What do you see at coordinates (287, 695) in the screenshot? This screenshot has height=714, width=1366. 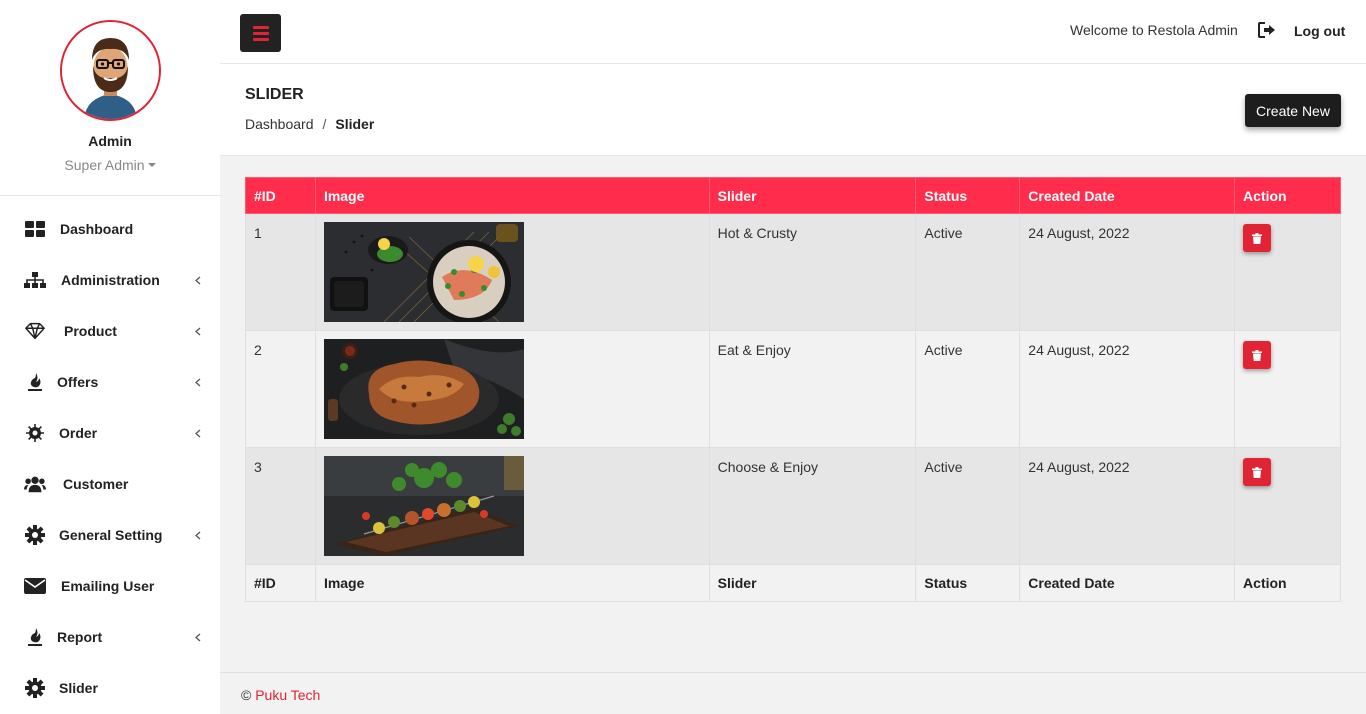 I see `company-link: Puku Tech` at bounding box center [287, 695].